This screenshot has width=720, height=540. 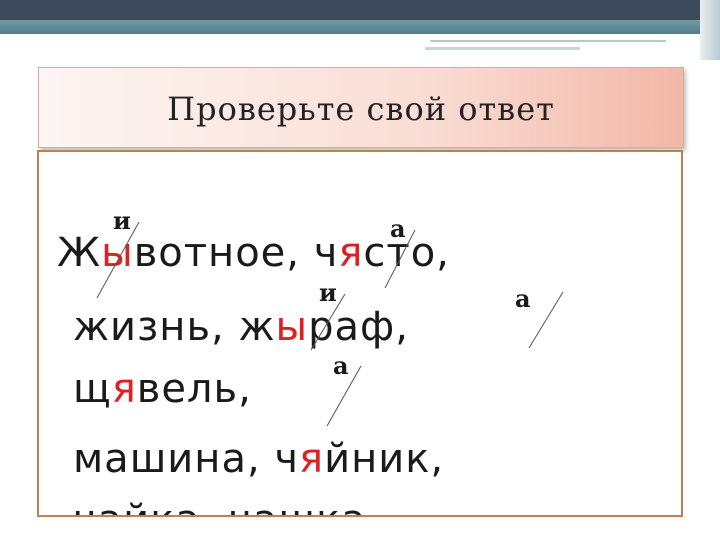 What do you see at coordinates (360, 27) in the screenshot?
I see `top-band` at bounding box center [360, 27].